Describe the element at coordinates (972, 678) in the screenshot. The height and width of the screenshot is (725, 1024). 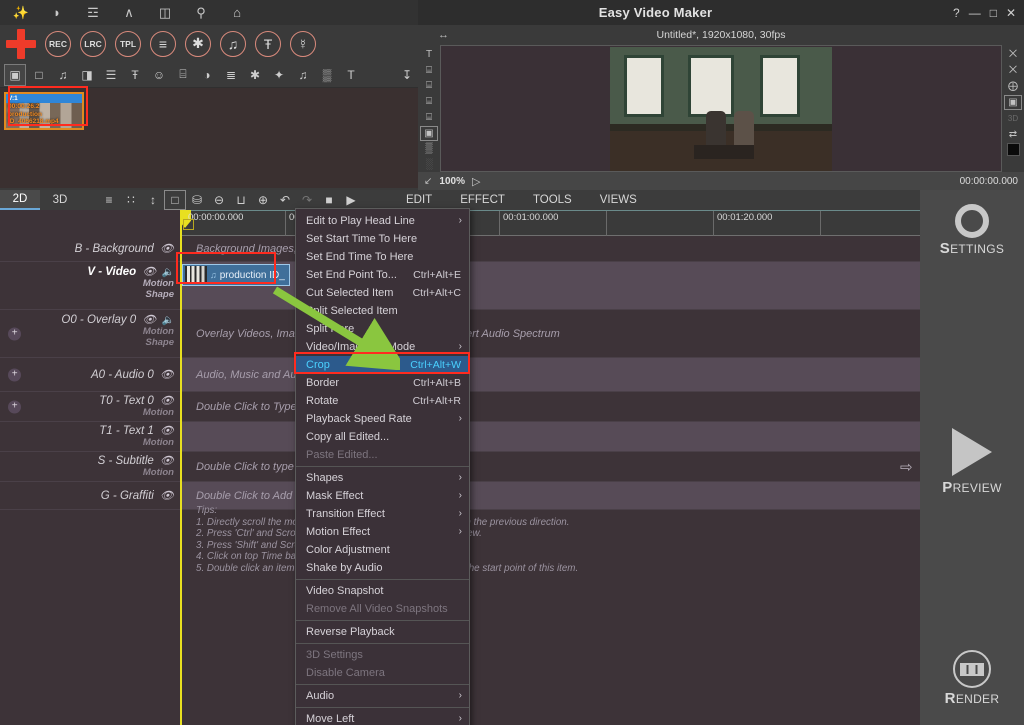
I see `render-button: RENDER` at that location.